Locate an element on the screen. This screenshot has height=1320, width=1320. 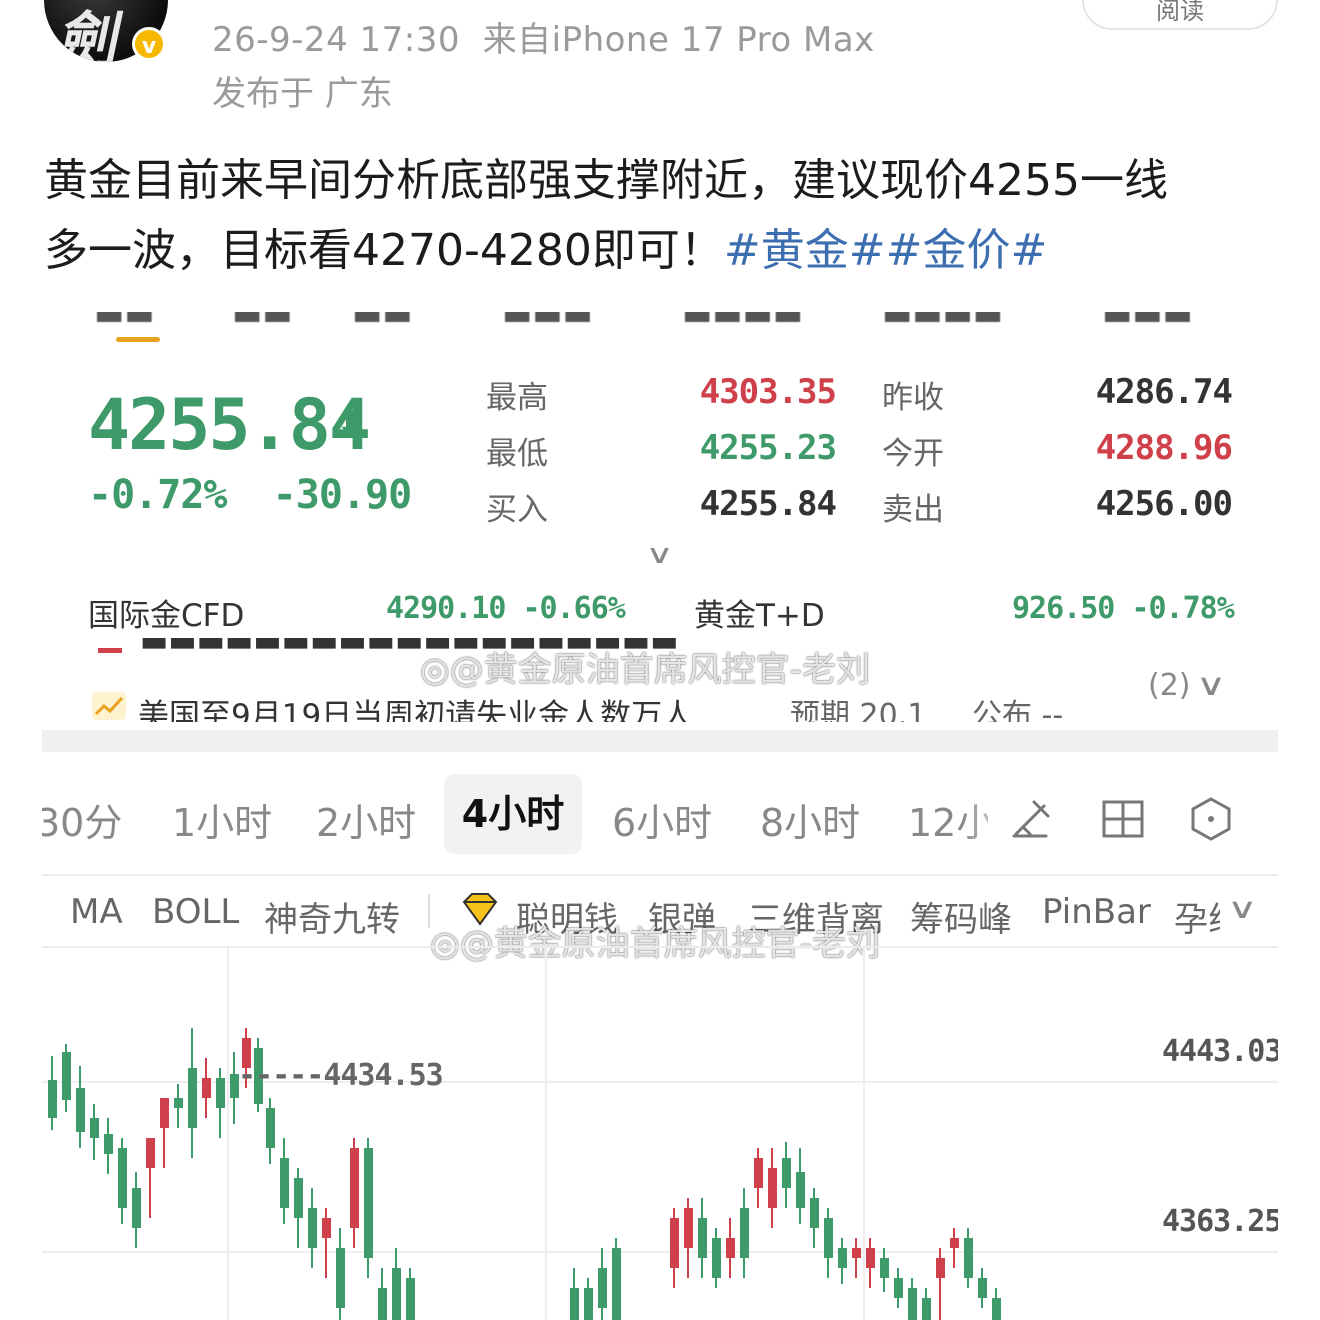
read-button: 阅读 is located at coordinates (1180, 15).